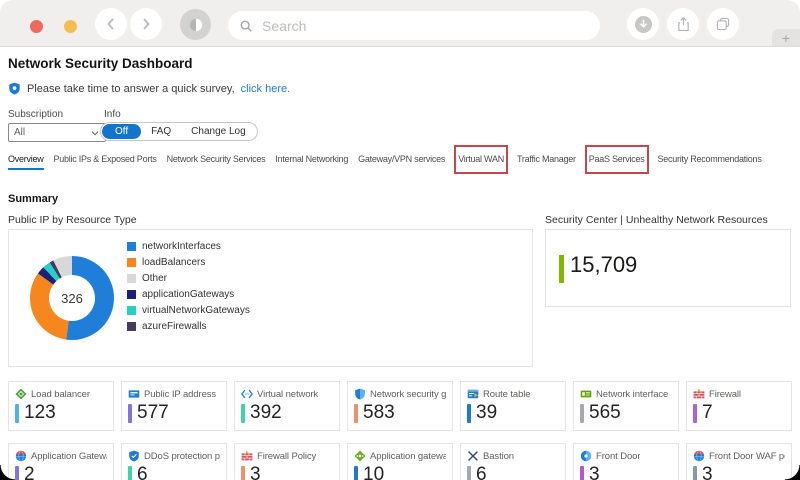  I want to click on tile-firewall: Firewall 7, so click(739, 406).